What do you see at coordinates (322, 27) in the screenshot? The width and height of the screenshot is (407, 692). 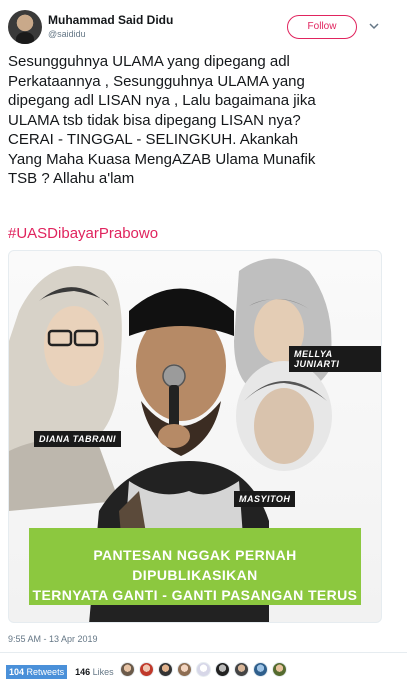 I see `follow-button: Follow` at bounding box center [322, 27].